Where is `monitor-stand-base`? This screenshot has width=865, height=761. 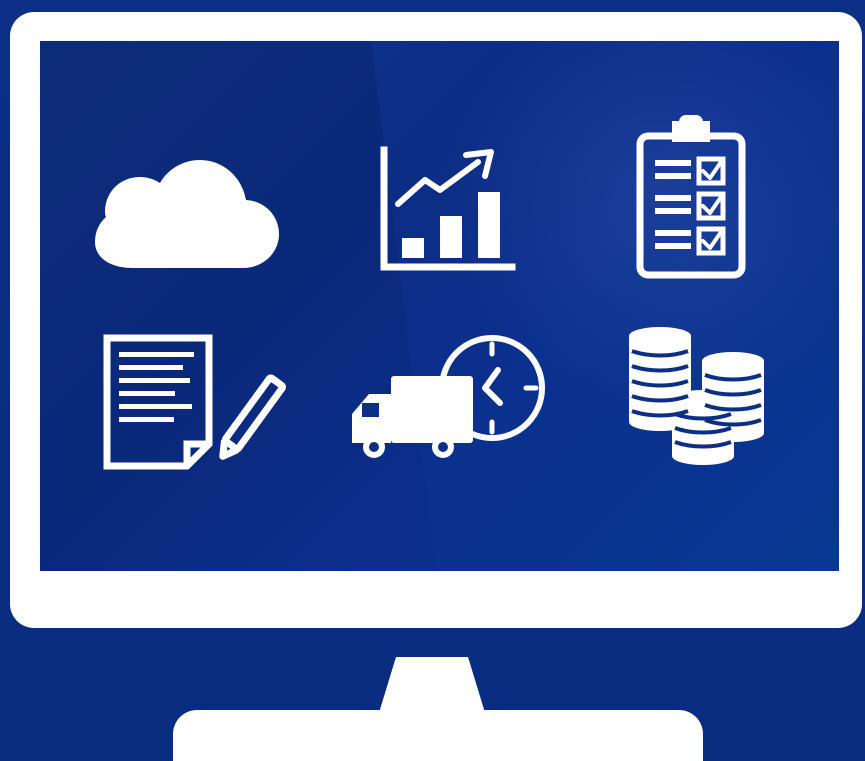
monitor-stand-base is located at coordinates (438, 735).